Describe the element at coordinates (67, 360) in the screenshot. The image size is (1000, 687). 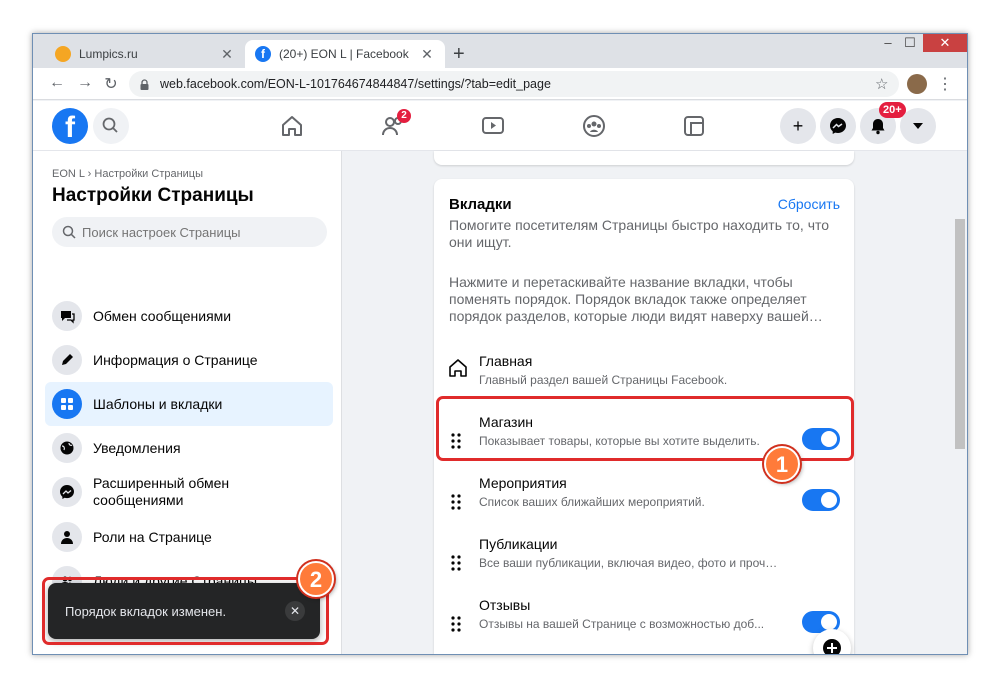
I see `pencil-icon` at that location.